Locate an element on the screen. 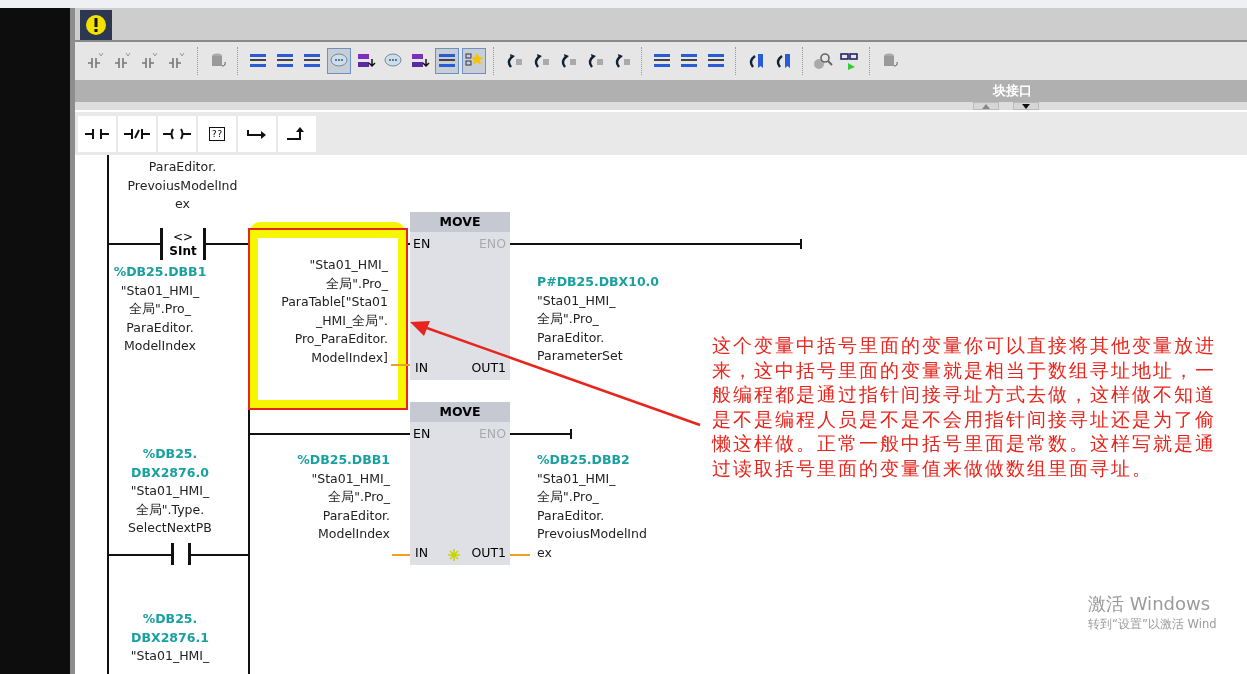 This screenshot has height=674, width=1247. empty-box-button: ?? is located at coordinates (217, 133).